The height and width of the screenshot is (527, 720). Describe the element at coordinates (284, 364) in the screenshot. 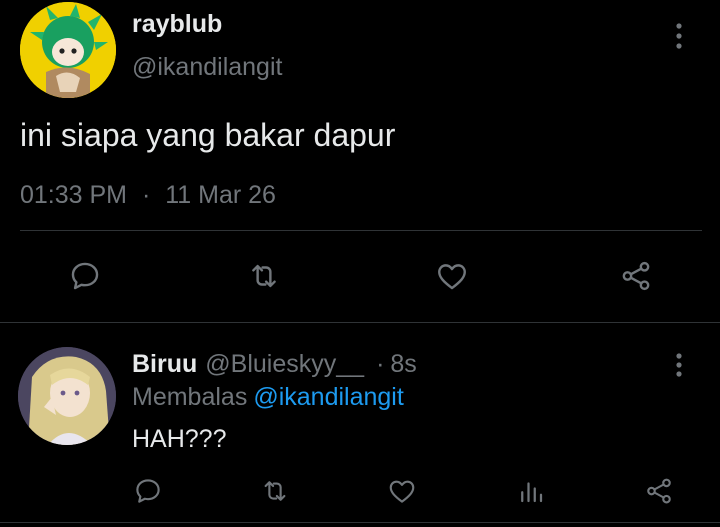

I see `reply-author-handle: @Bluieskyy__` at that location.